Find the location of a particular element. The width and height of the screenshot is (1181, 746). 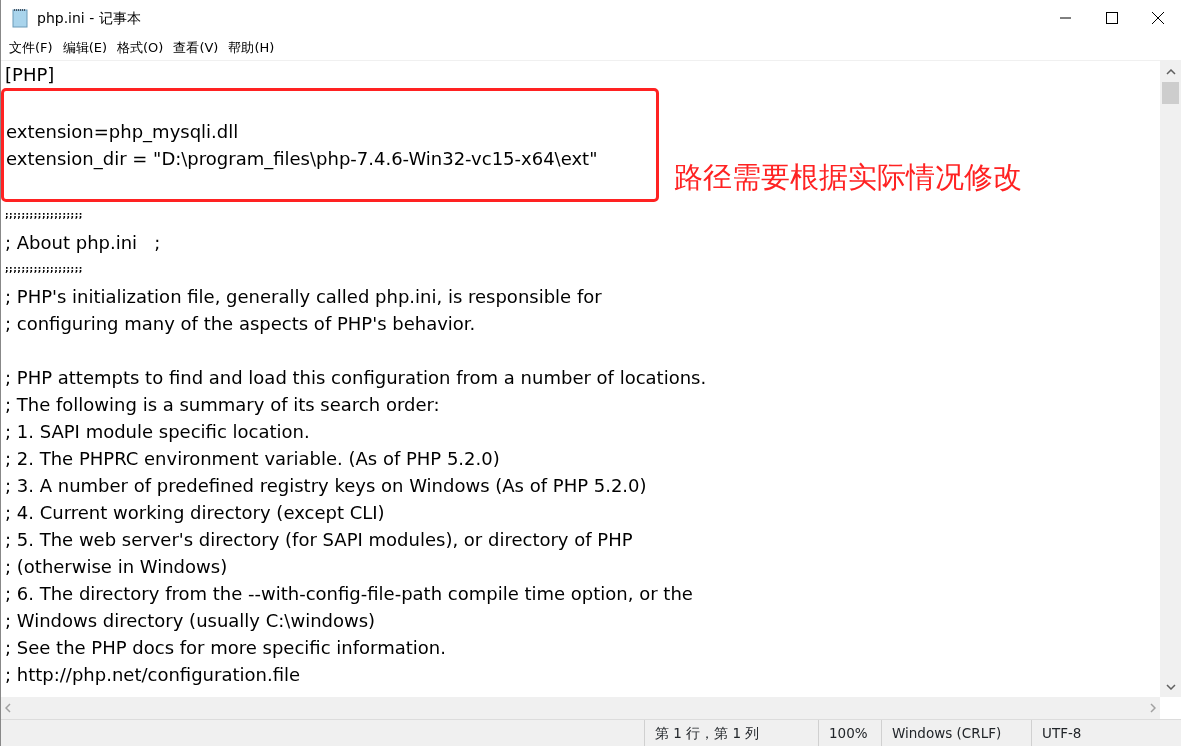

code-line: ; http://php.net/configuration.file is located at coordinates (153, 675).